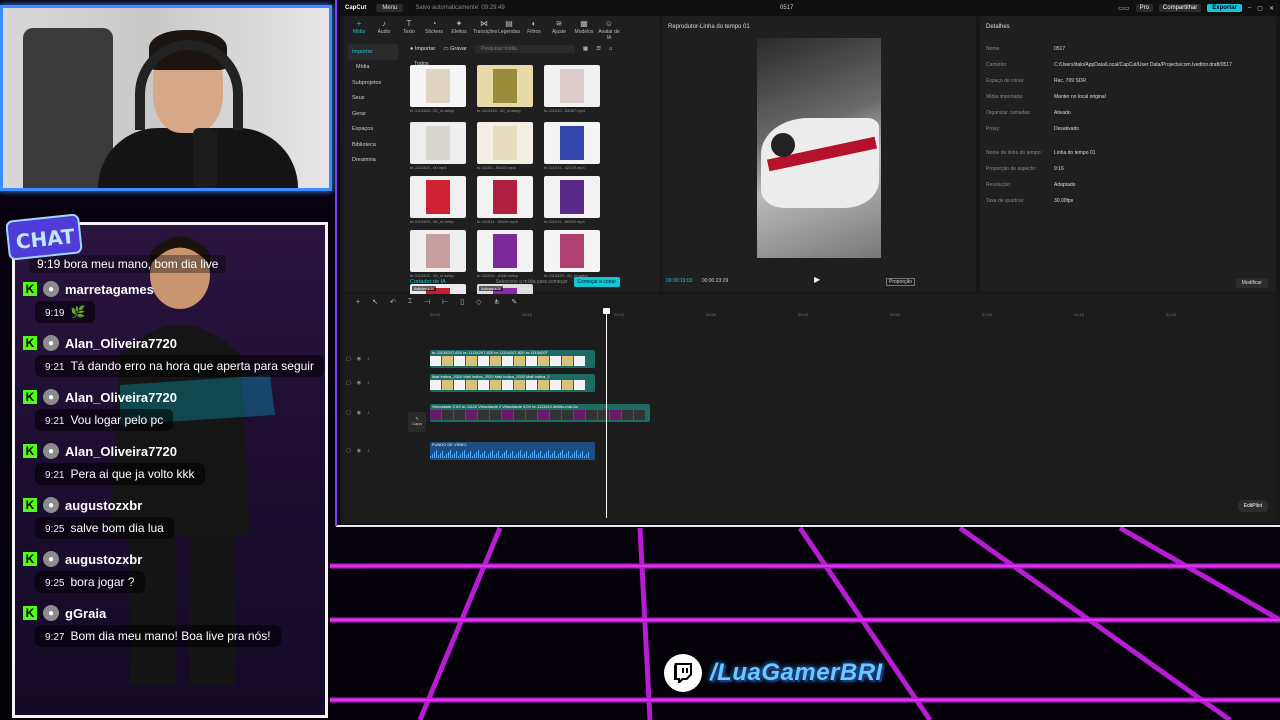 The height and width of the screenshot is (720, 1280). Describe the element at coordinates (356, 8) in the screenshot. I see `app-logo: CapCut` at that location.